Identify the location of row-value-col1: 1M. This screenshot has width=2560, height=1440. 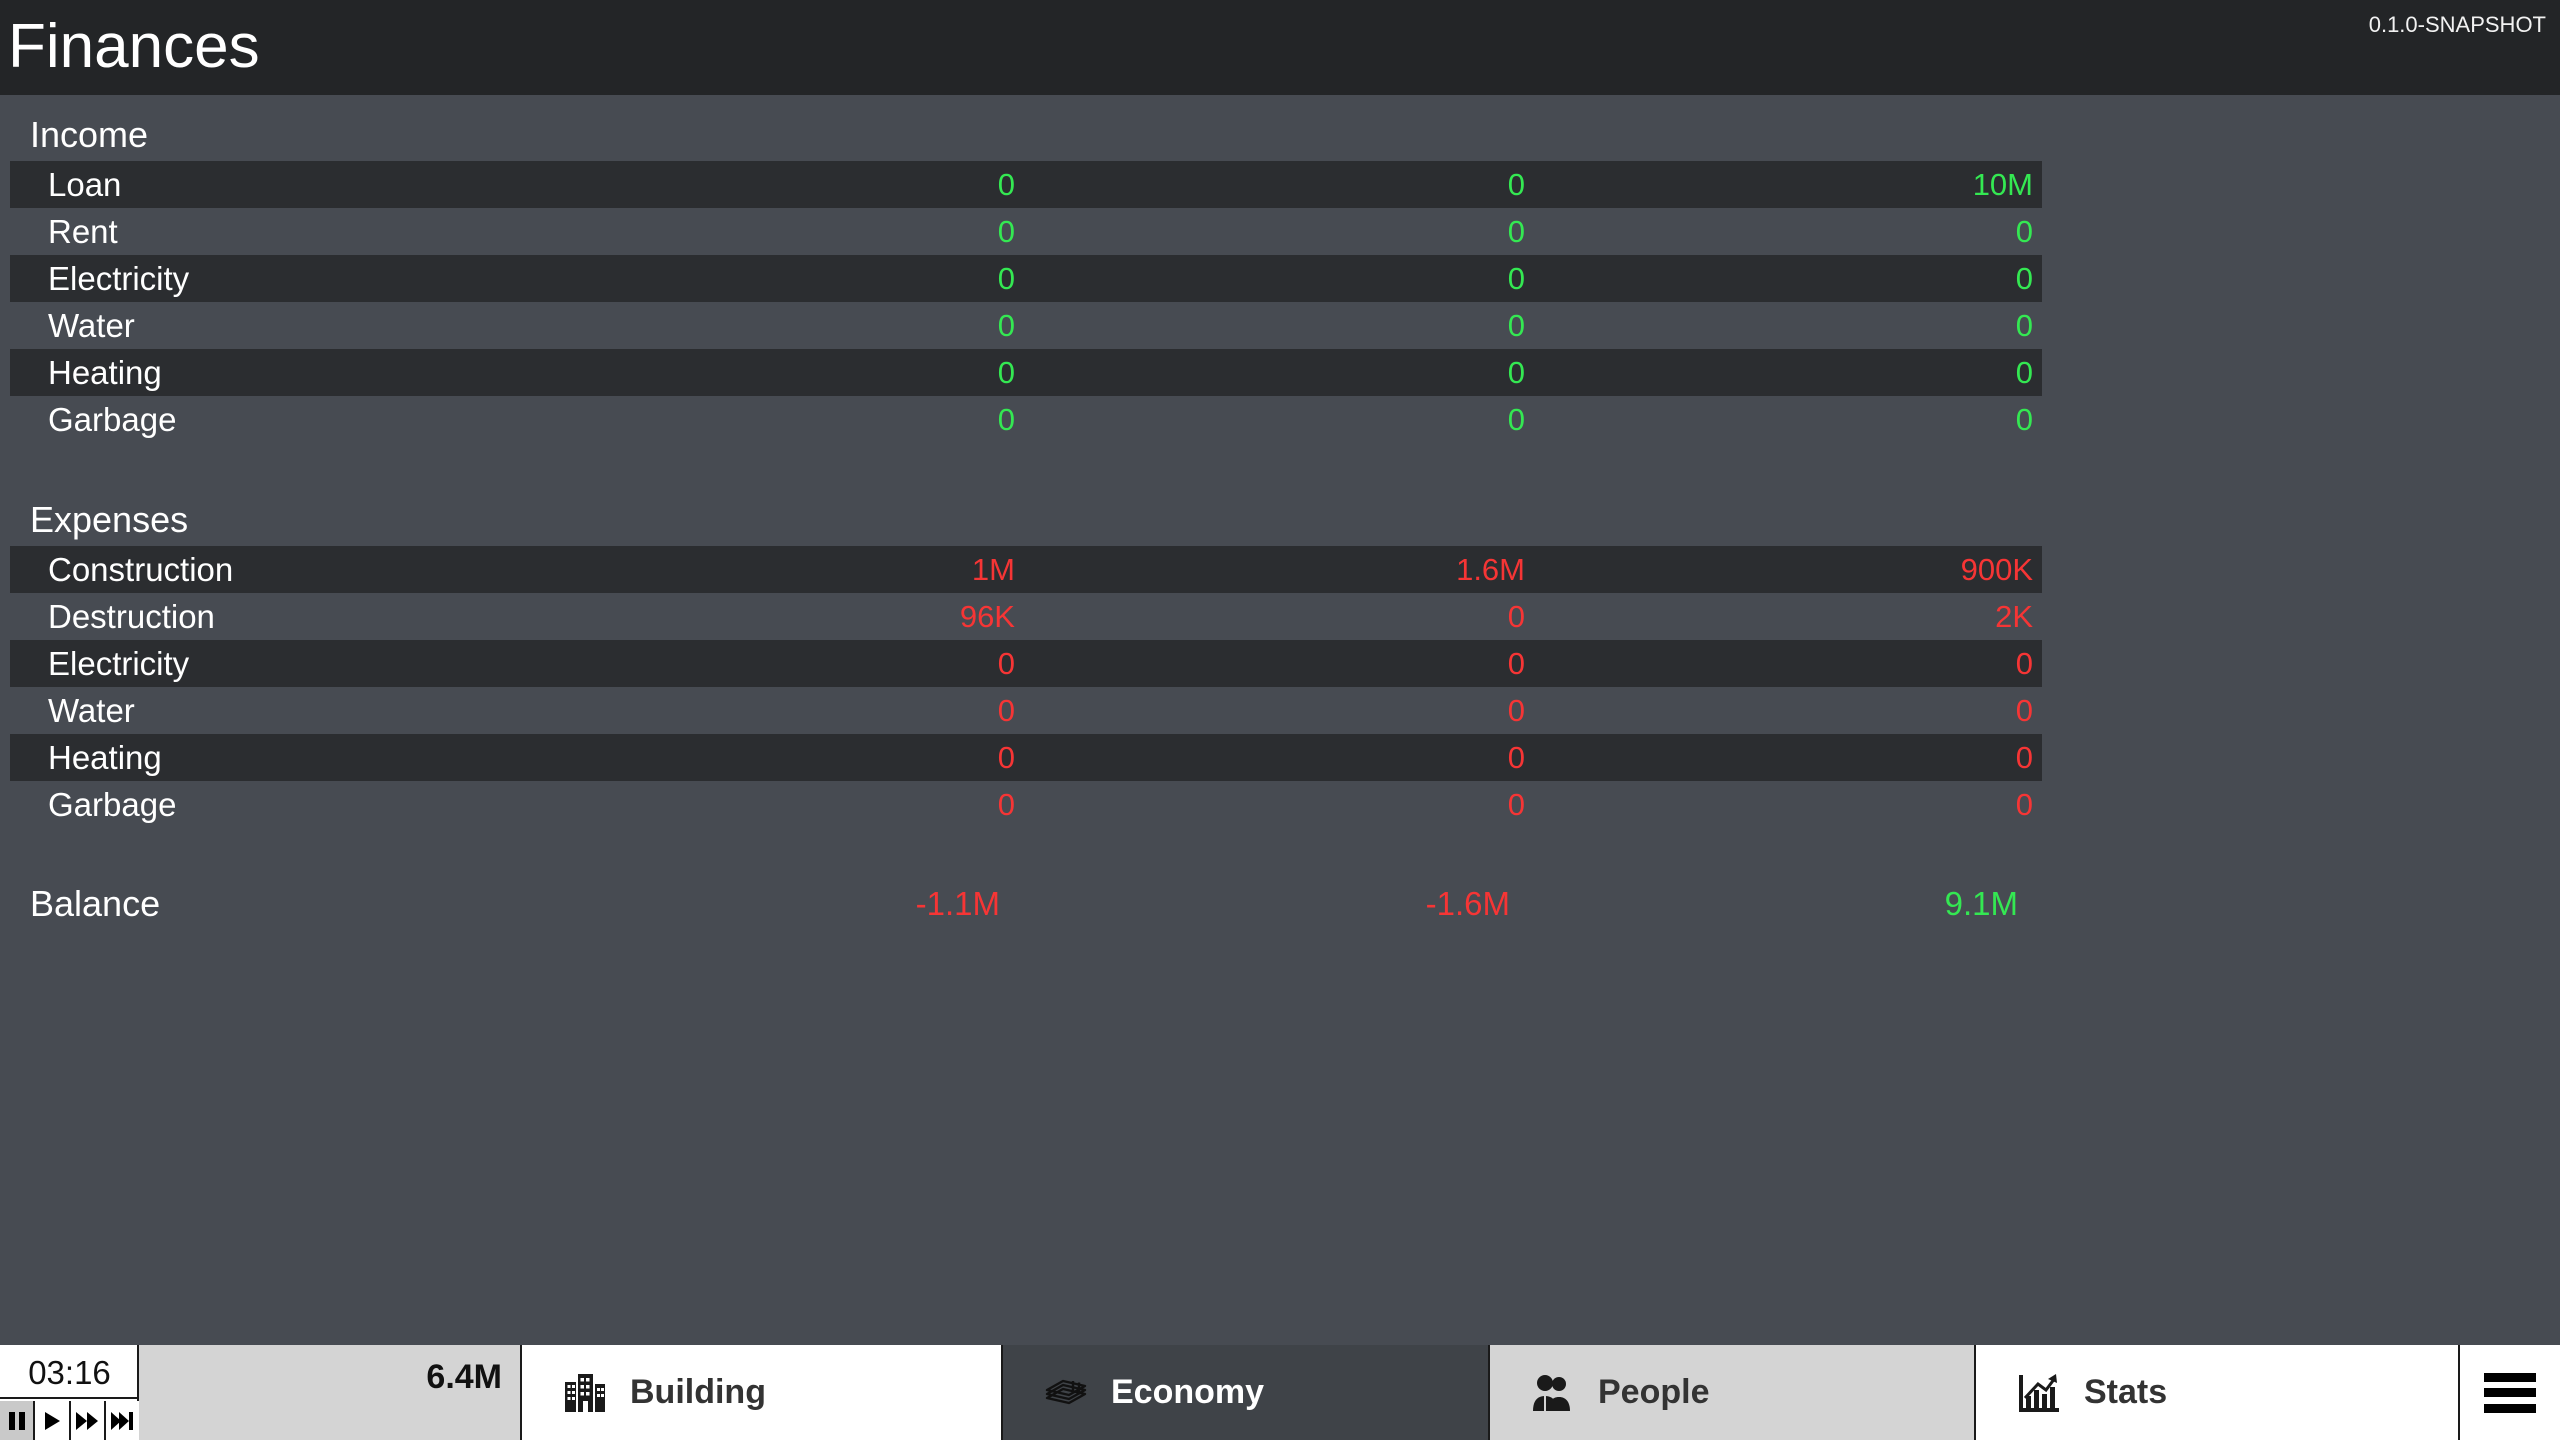
(993, 569).